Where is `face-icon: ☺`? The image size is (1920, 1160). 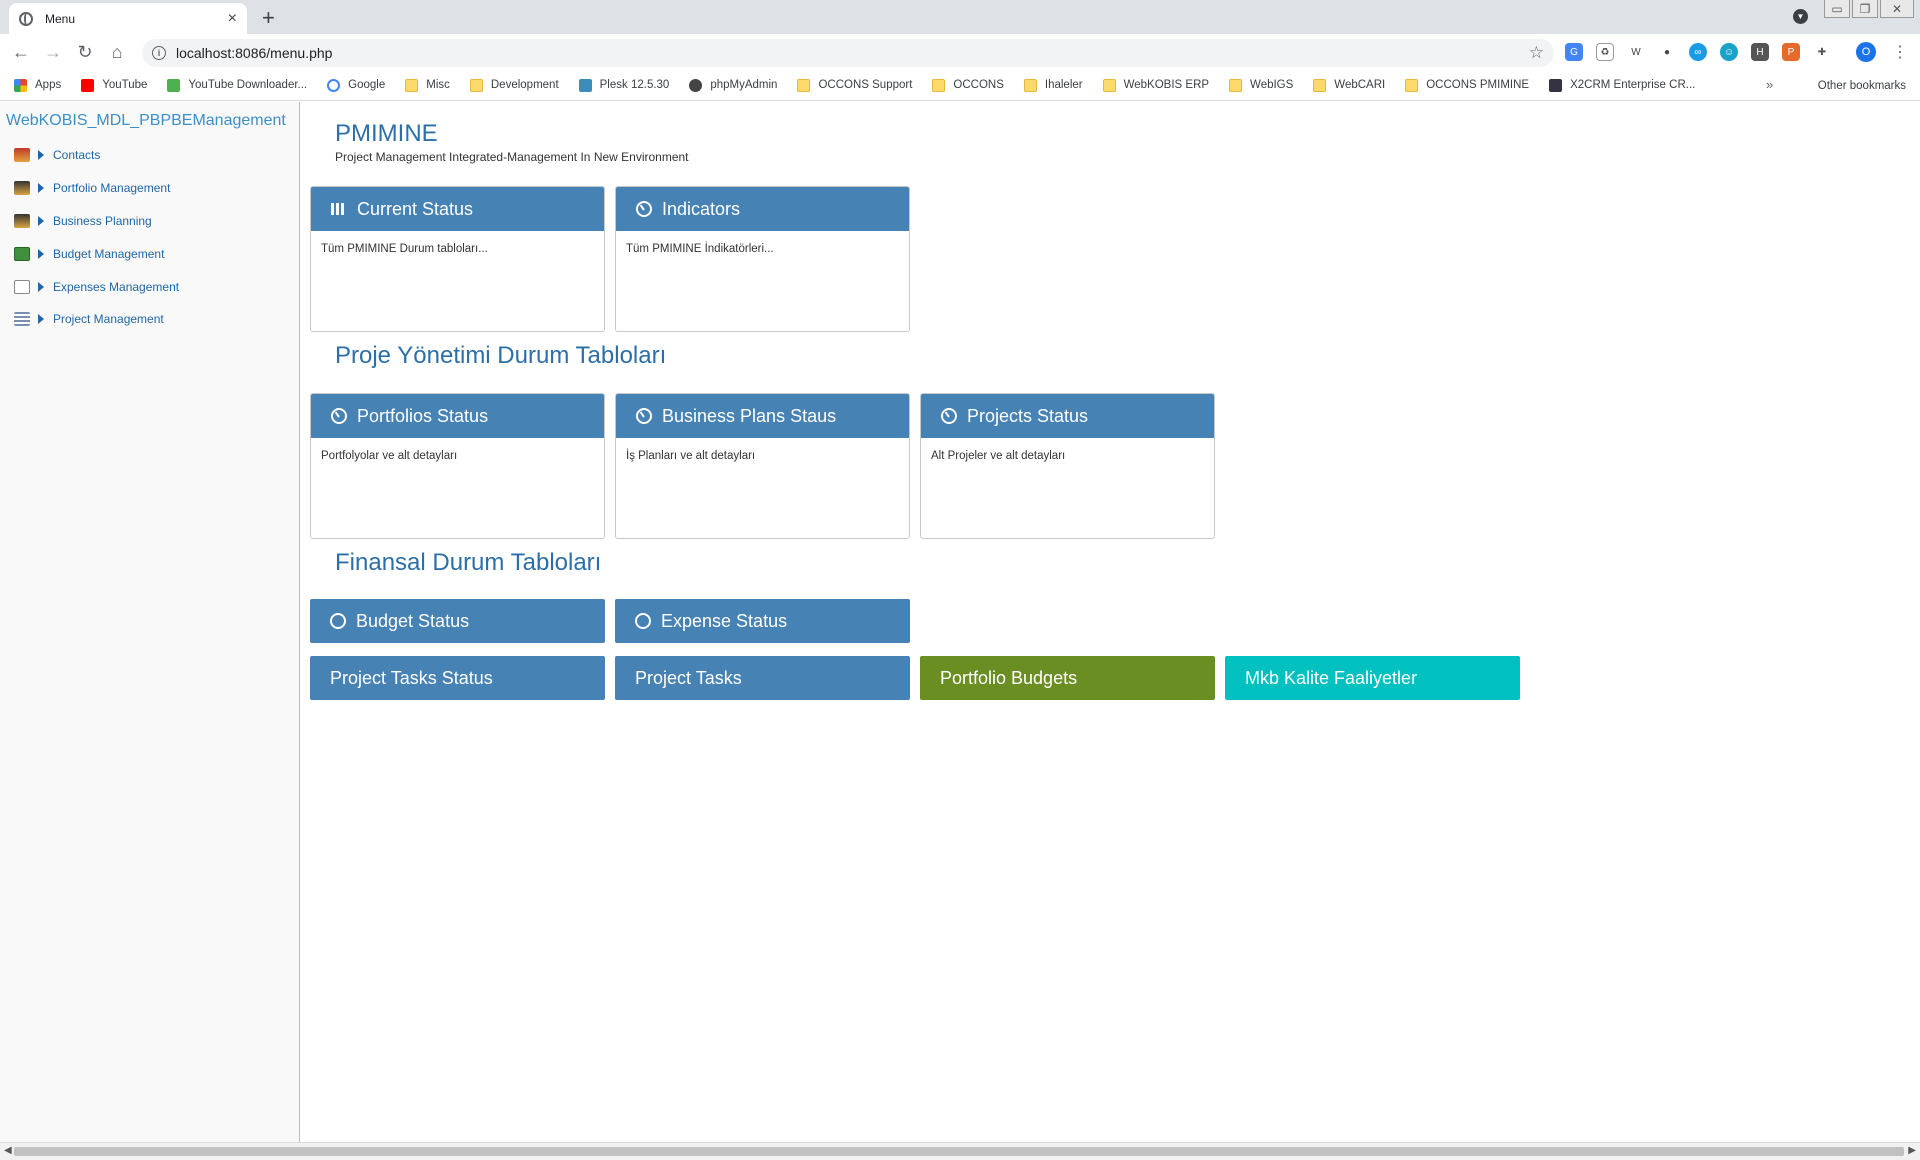 face-icon: ☺ is located at coordinates (1729, 52).